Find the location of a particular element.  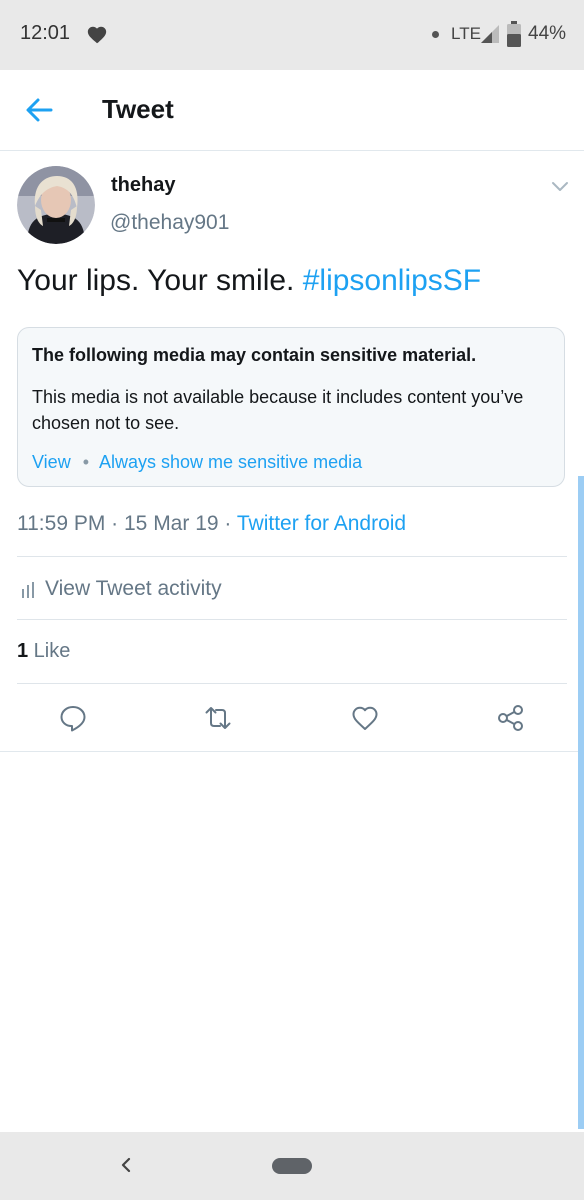

app-header: Tweet is located at coordinates (292, 110).